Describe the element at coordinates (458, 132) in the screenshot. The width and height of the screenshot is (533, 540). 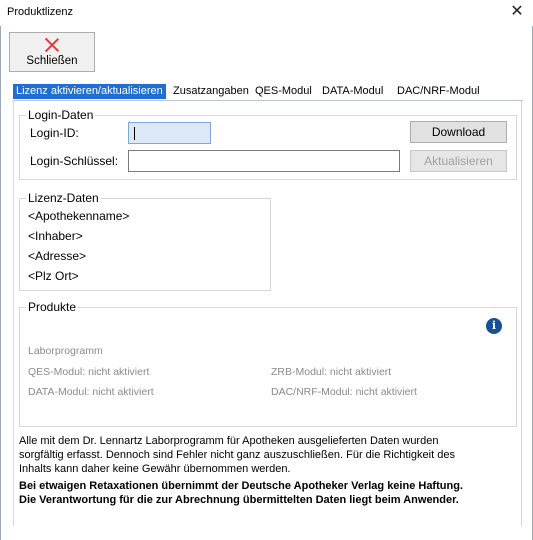
I see `download-button: Download` at that location.